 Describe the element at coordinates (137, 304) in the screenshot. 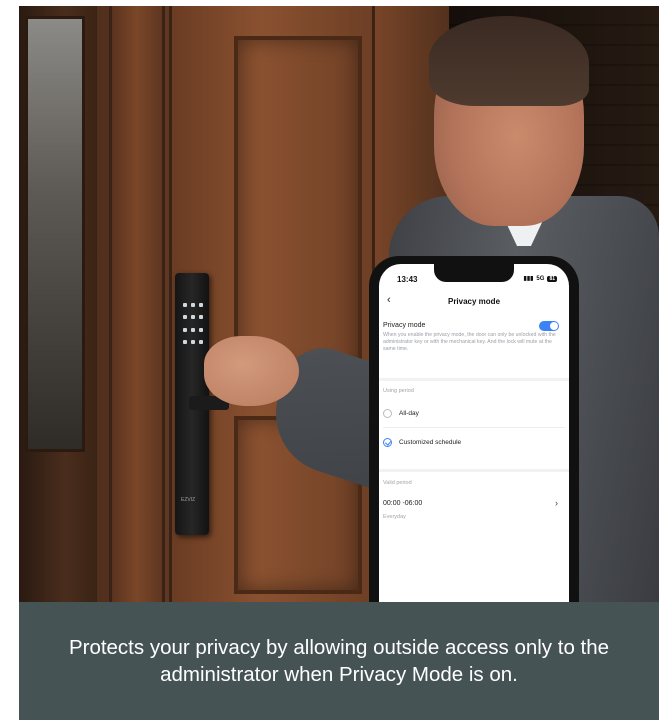

I see `door-panel-left` at that location.